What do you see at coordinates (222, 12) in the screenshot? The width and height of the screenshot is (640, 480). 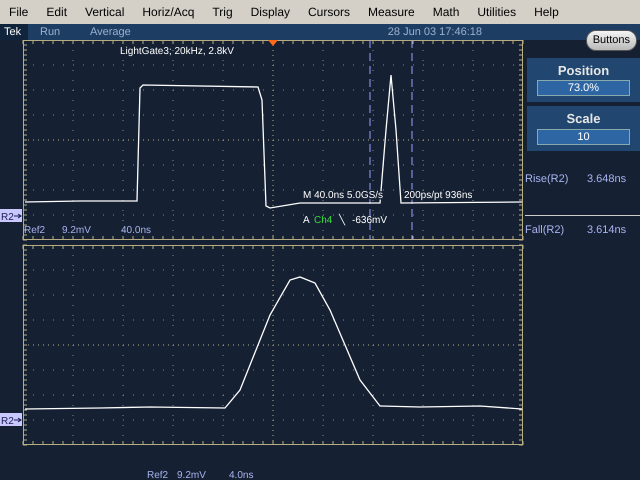 I see `menu-item: Trig` at bounding box center [222, 12].